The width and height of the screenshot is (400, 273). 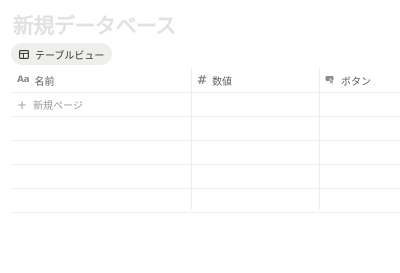 I want to click on column-header-label: 数値, so click(x=222, y=82).